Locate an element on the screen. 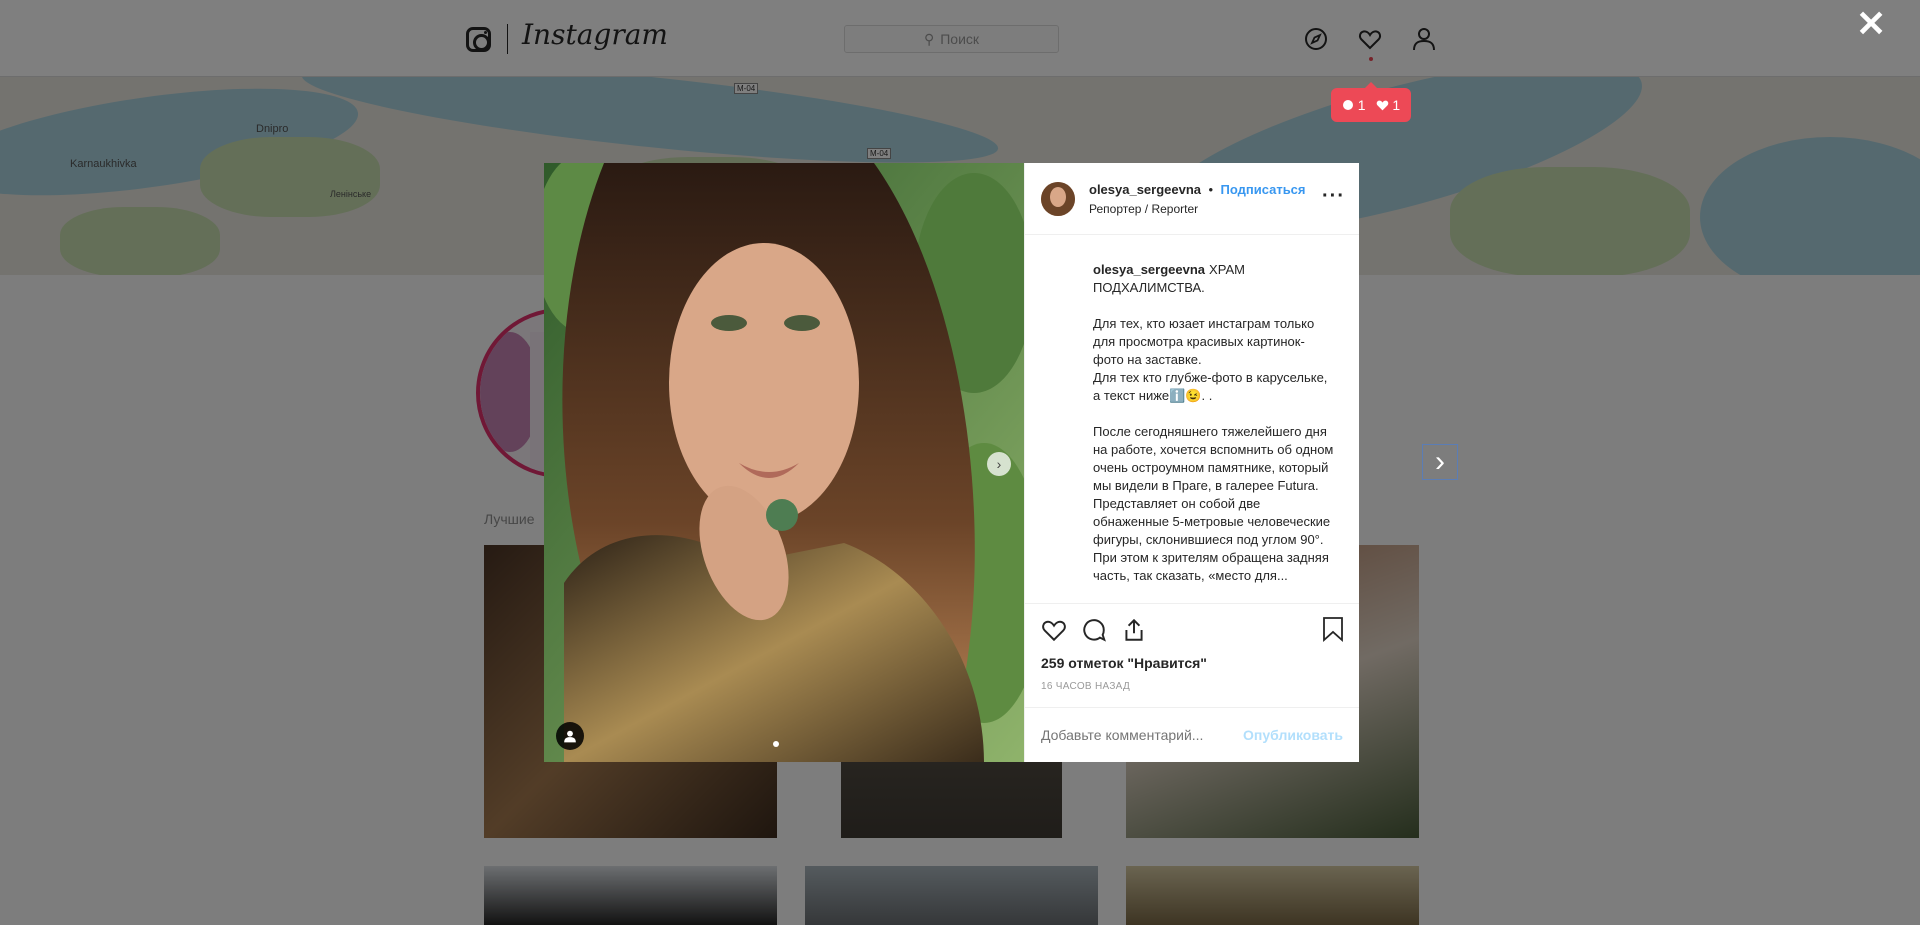 Image resolution: width=1920 pixels, height=925 pixels. share-icon is located at coordinates (1134, 630).